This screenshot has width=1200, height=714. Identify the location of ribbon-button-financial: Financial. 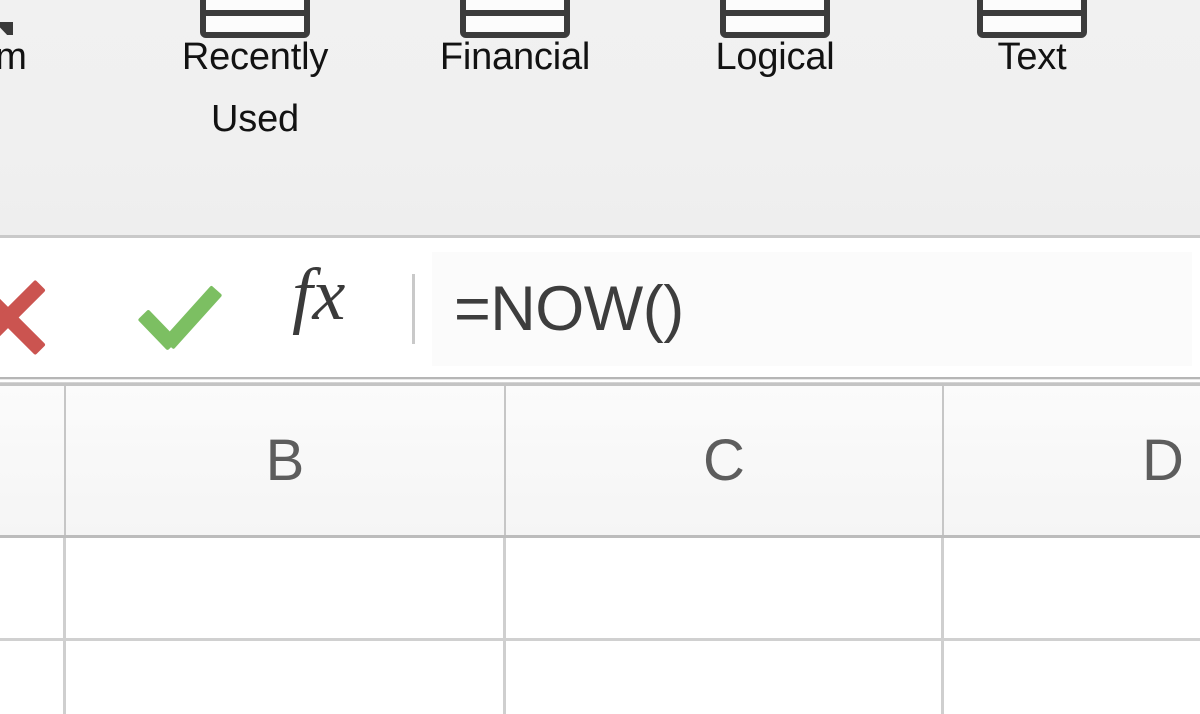
(515, 39).